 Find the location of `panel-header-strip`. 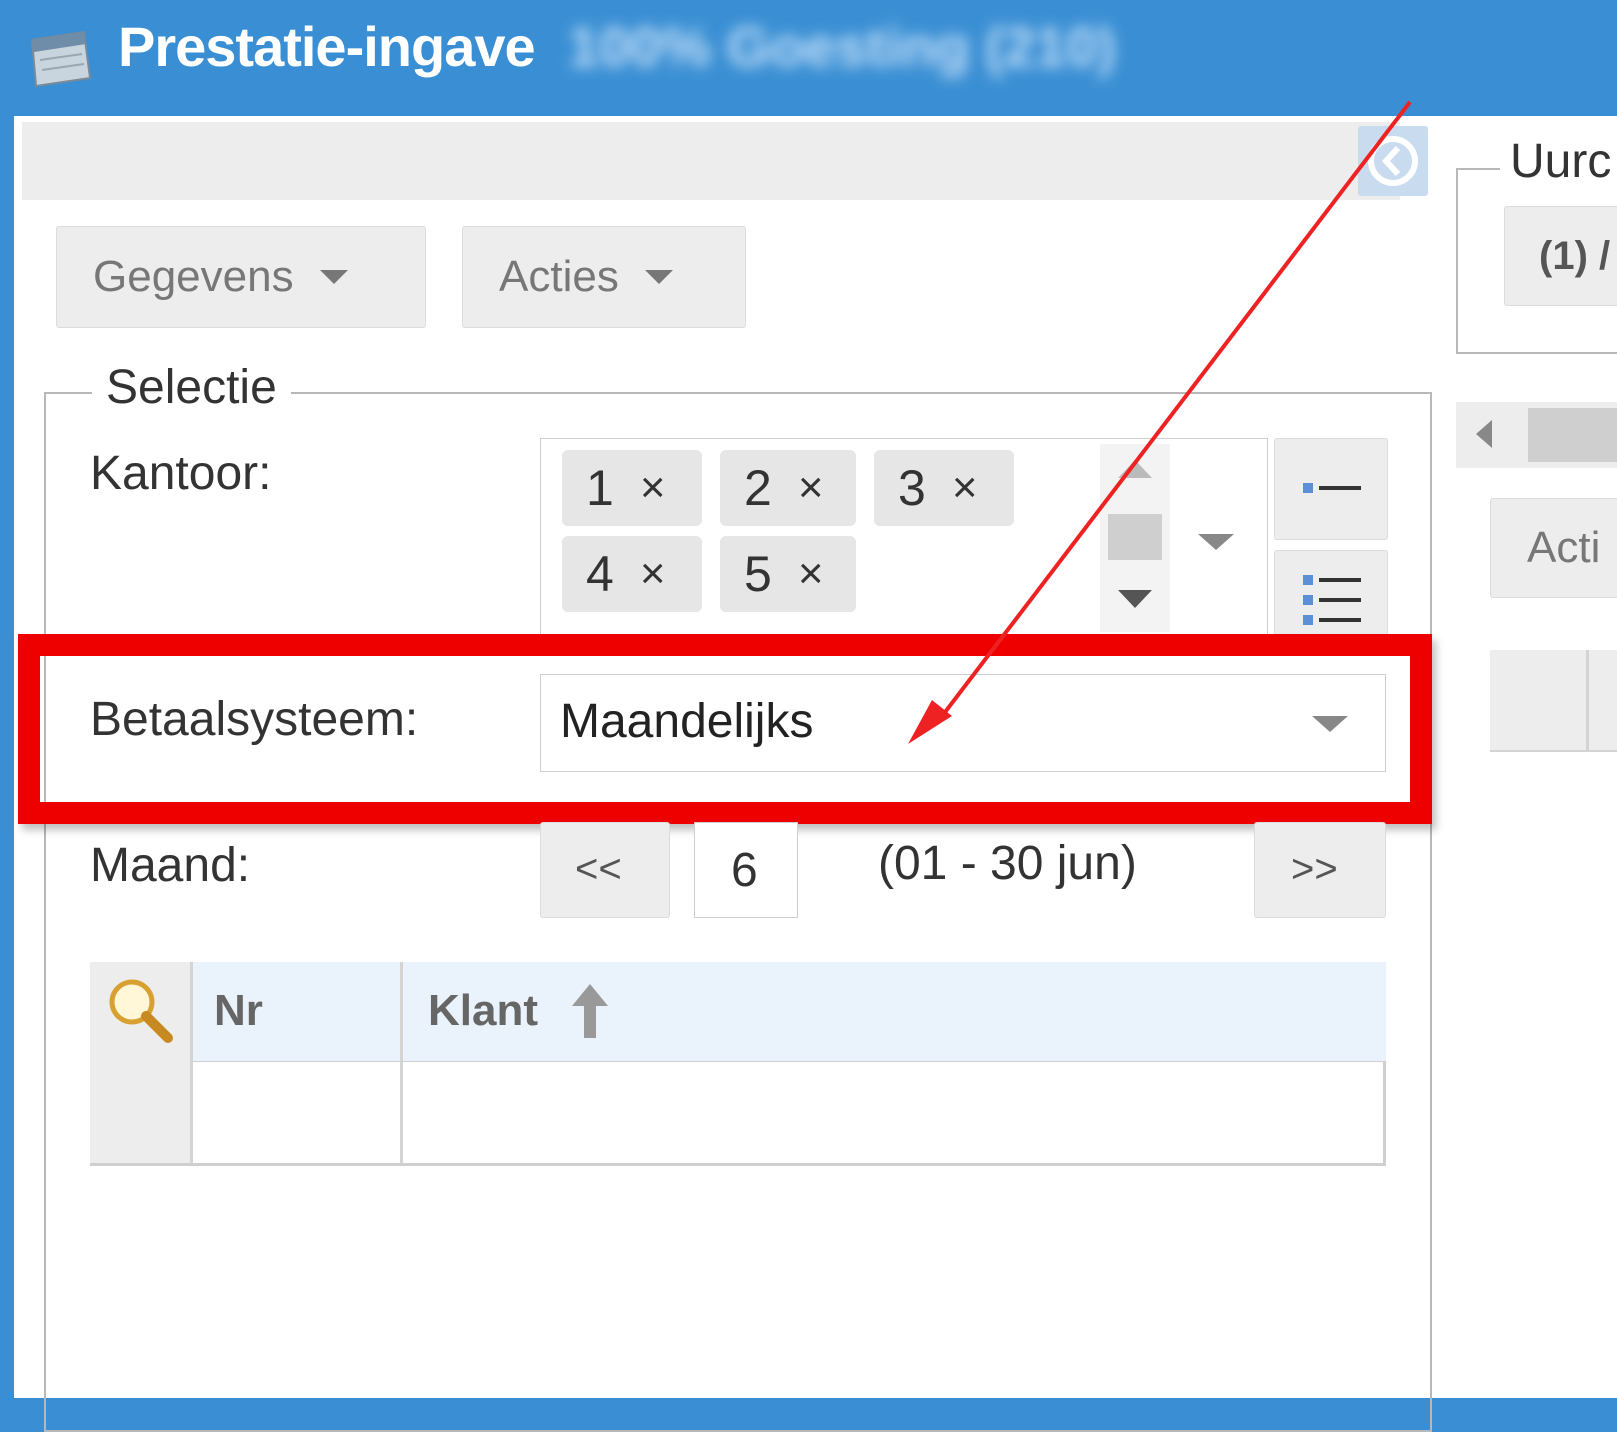

panel-header-strip is located at coordinates (711, 161).